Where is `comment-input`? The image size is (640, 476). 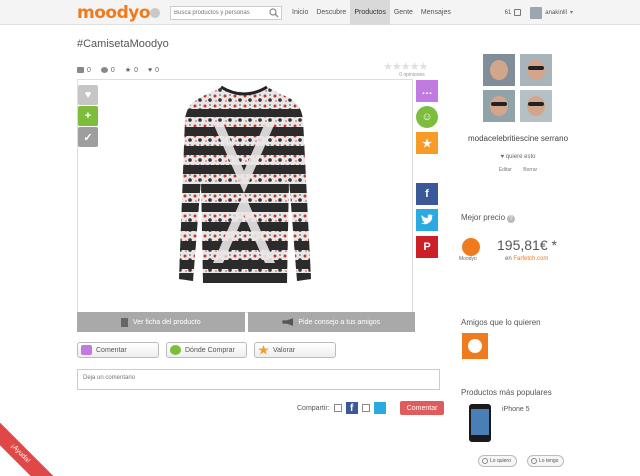
comment-input is located at coordinates (258, 379).